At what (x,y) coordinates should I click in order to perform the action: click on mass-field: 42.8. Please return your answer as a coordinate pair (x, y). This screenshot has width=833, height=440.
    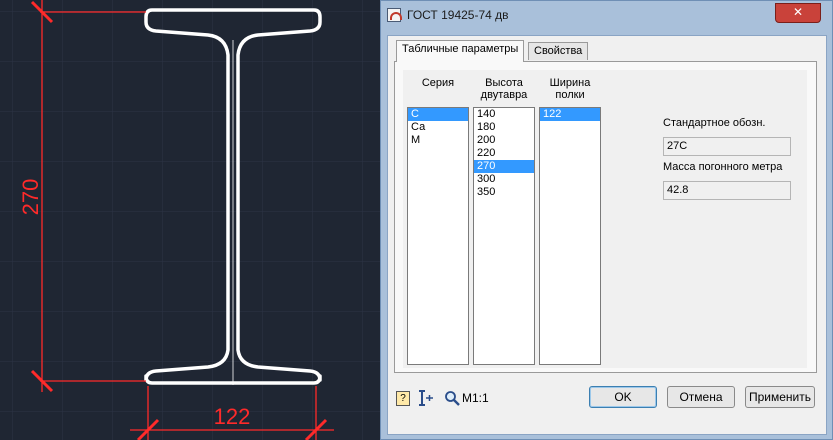
    Looking at the image, I should click on (727, 190).